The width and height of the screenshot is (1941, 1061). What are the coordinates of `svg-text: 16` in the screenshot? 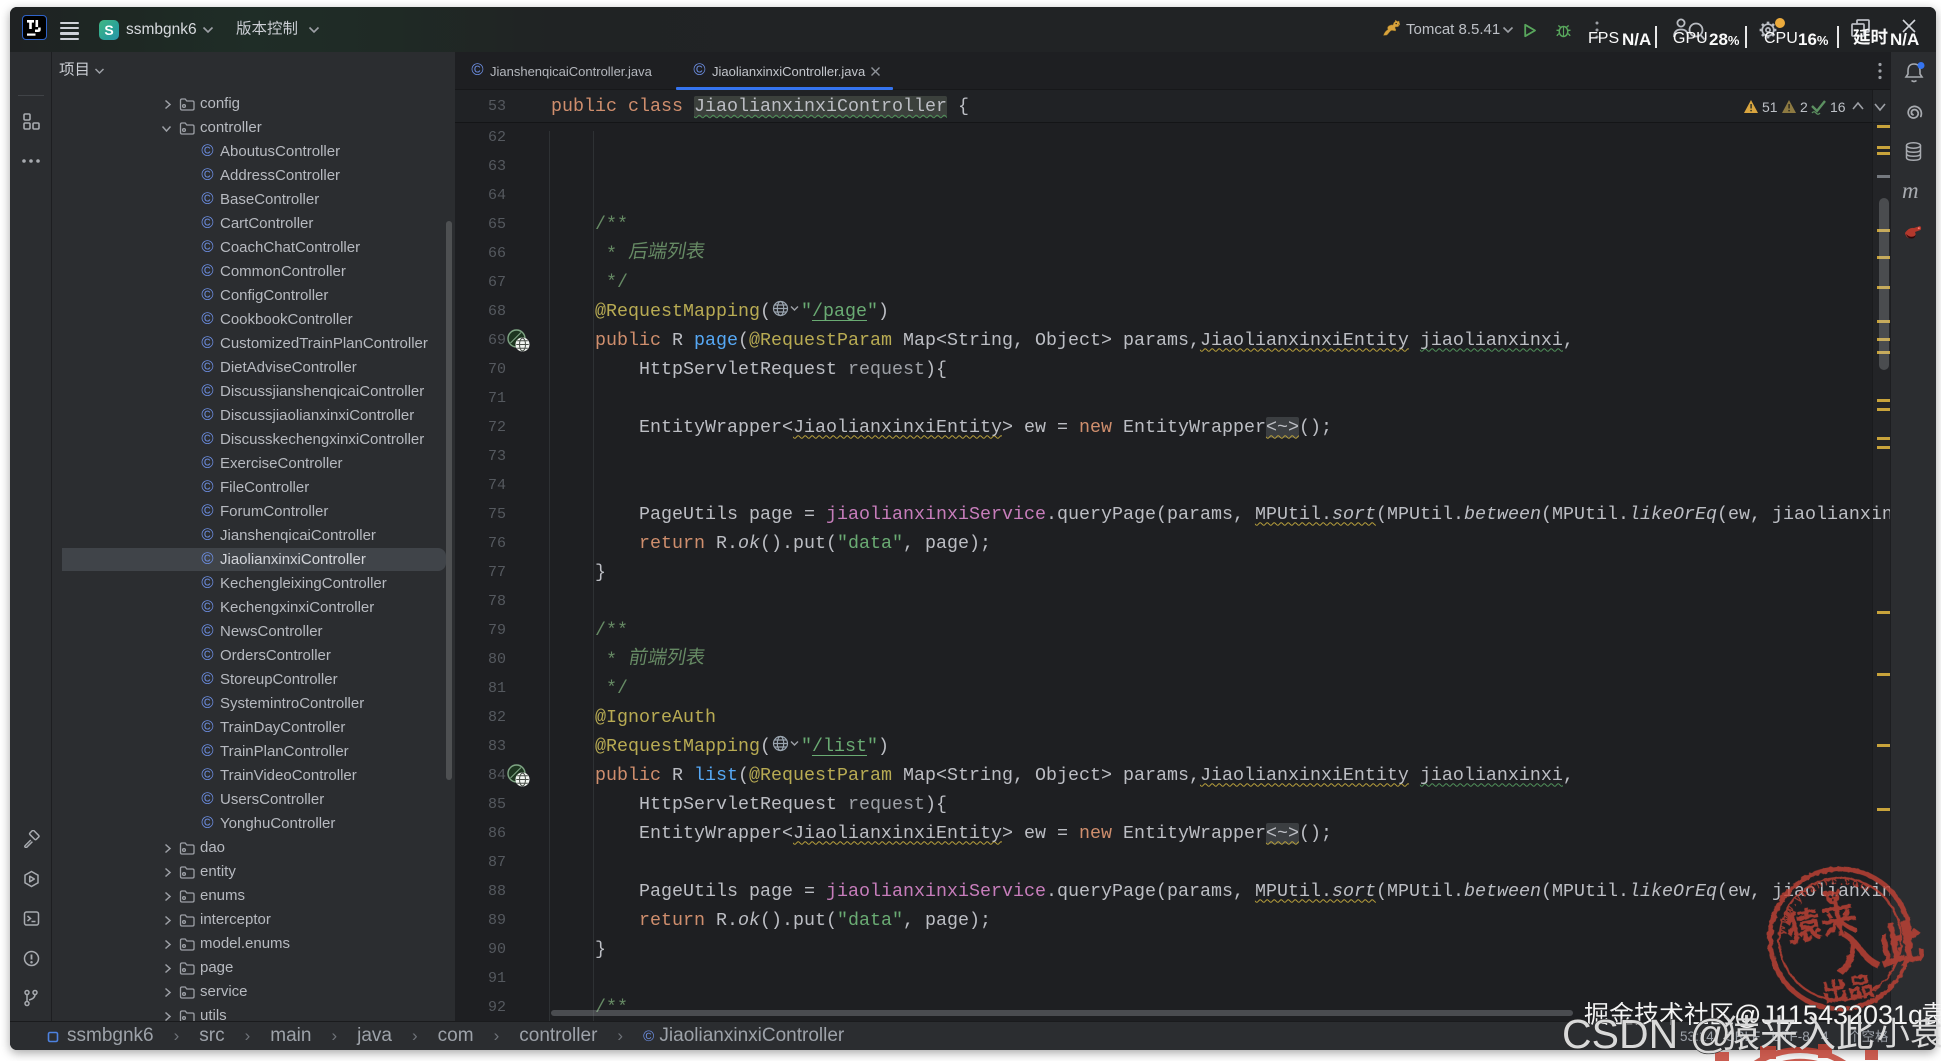 It's located at (1838, 107).